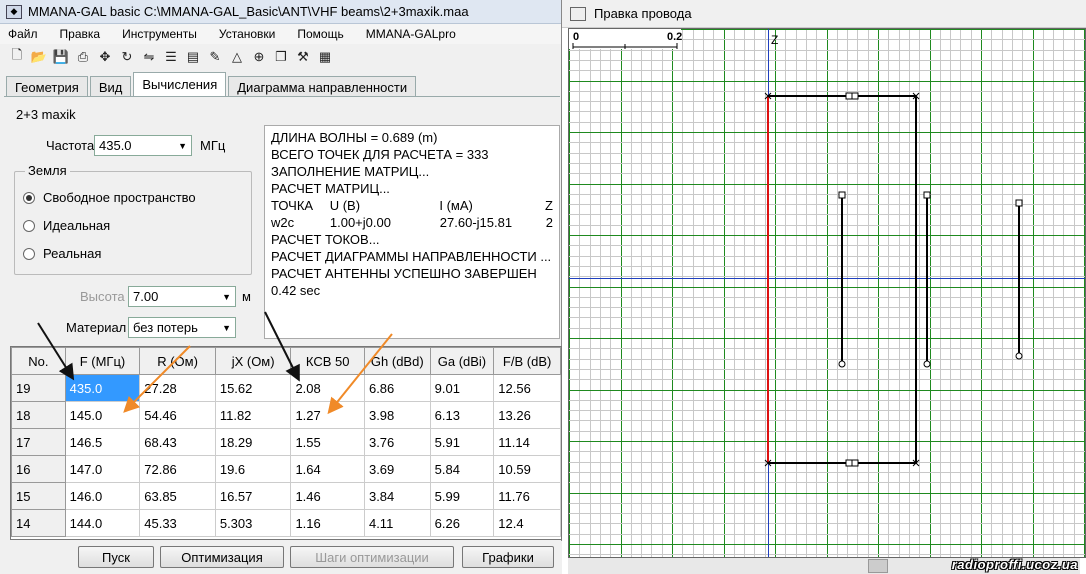 This screenshot has height=574, width=1086. What do you see at coordinates (102, 388) in the screenshot?
I see `table-cell-selected: 435.0` at bounding box center [102, 388].